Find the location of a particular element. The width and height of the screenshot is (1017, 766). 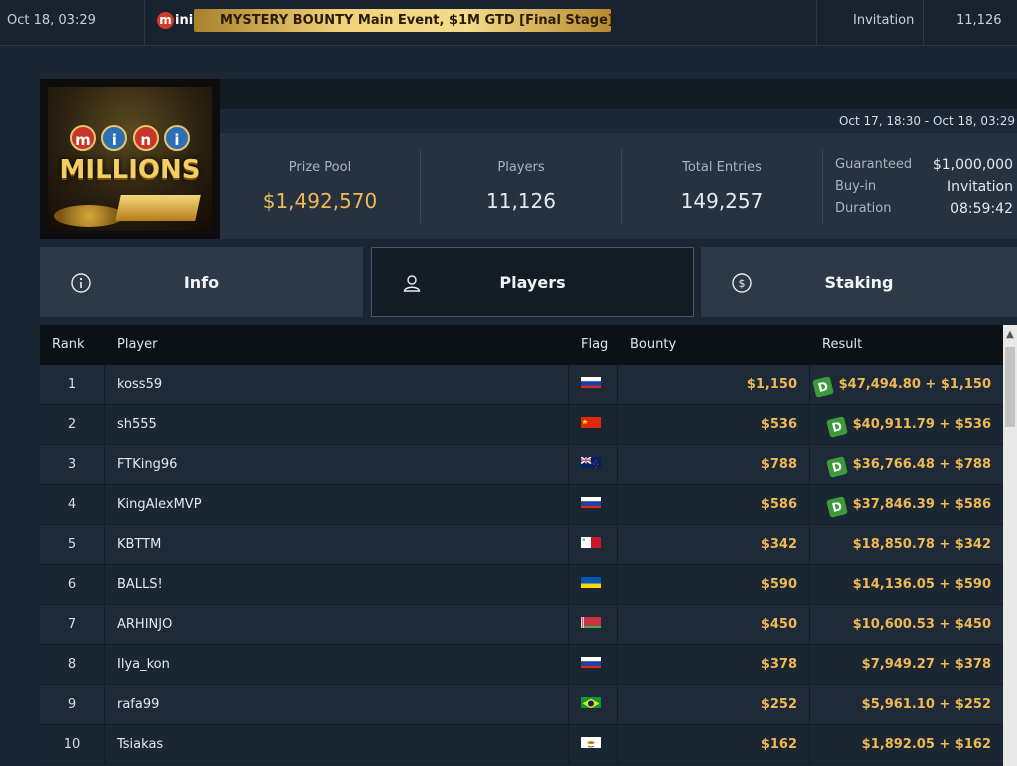

cell-rank: 8 is located at coordinates (72, 665).